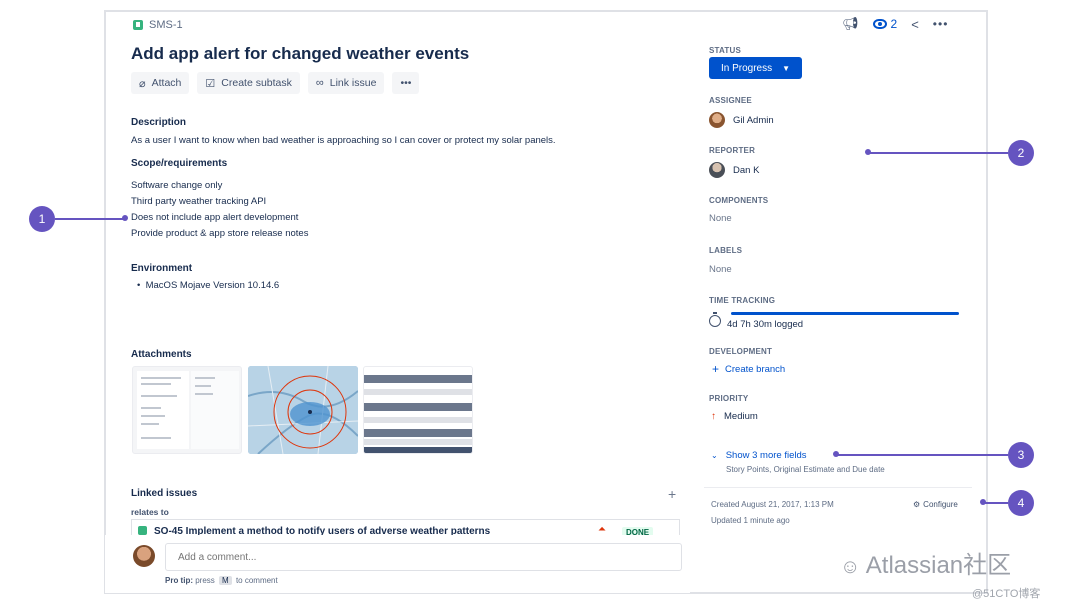 The height and width of the screenshot is (610, 1080). I want to click on callout-3-dot, so click(836, 454).